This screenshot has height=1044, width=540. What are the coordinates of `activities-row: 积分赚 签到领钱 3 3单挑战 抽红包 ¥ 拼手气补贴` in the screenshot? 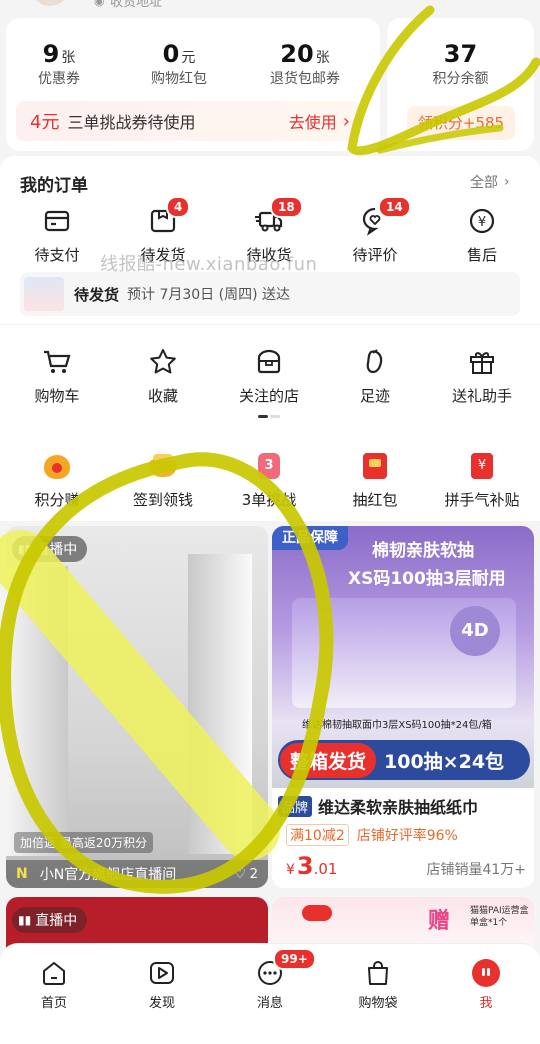 It's located at (270, 476).